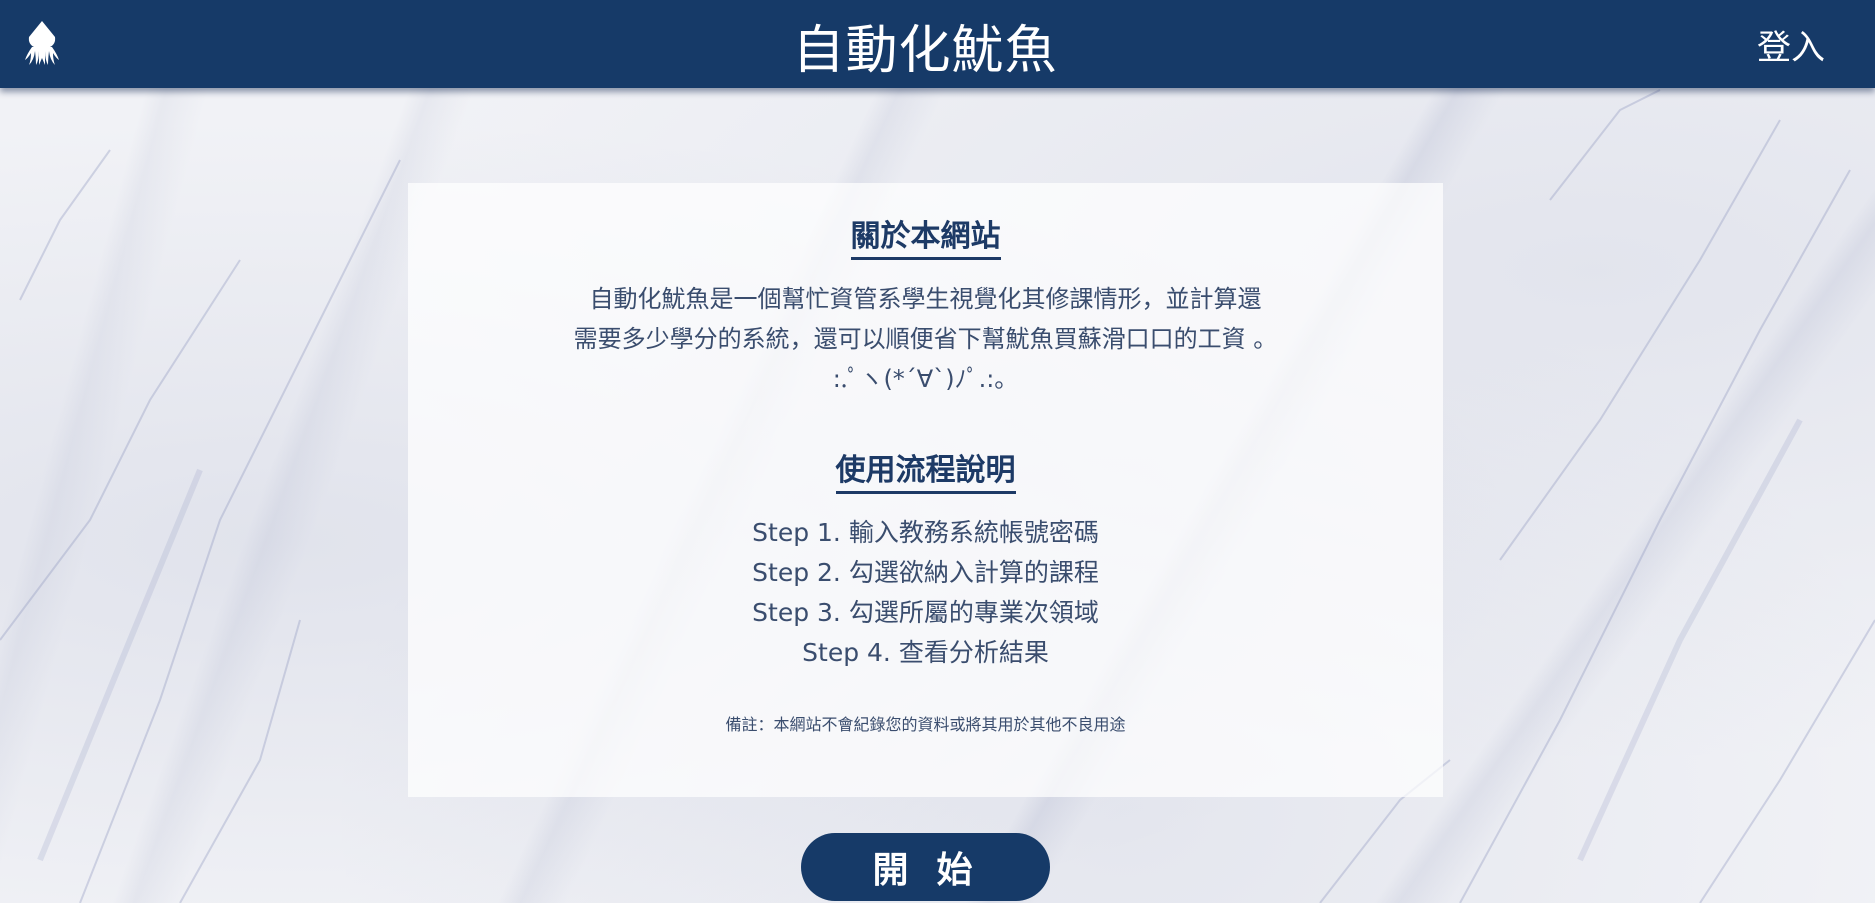 The width and height of the screenshot is (1875, 903). I want to click on privacy-note: 備註：本網站不會紀錄您的資料或將其用於其他不良用途, so click(925, 724).